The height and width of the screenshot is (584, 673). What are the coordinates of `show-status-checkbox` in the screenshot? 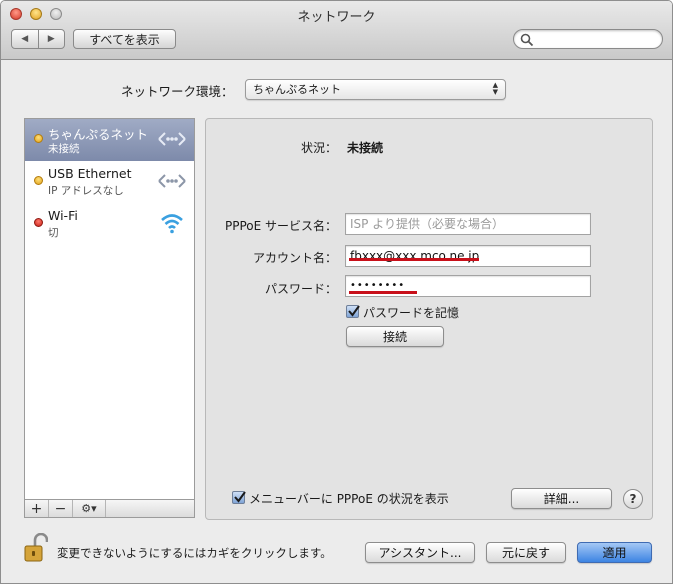 It's located at (239, 497).